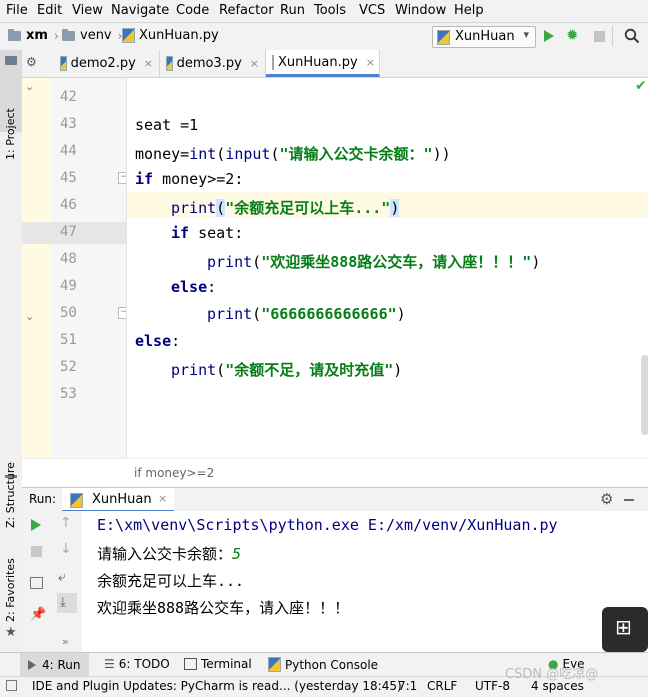  Describe the element at coordinates (306, 314) in the screenshot. I see `code-line-50: print("6666666666666")` at that location.